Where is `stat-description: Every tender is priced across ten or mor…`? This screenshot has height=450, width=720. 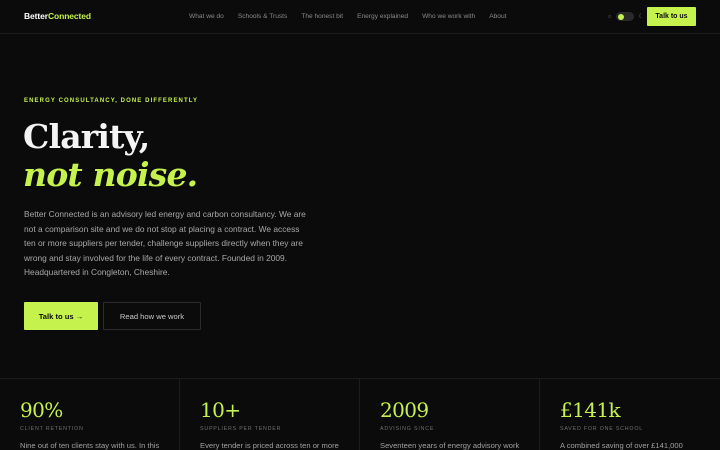 stat-description: Every tender is priced across ten or mor… is located at coordinates (269, 445).